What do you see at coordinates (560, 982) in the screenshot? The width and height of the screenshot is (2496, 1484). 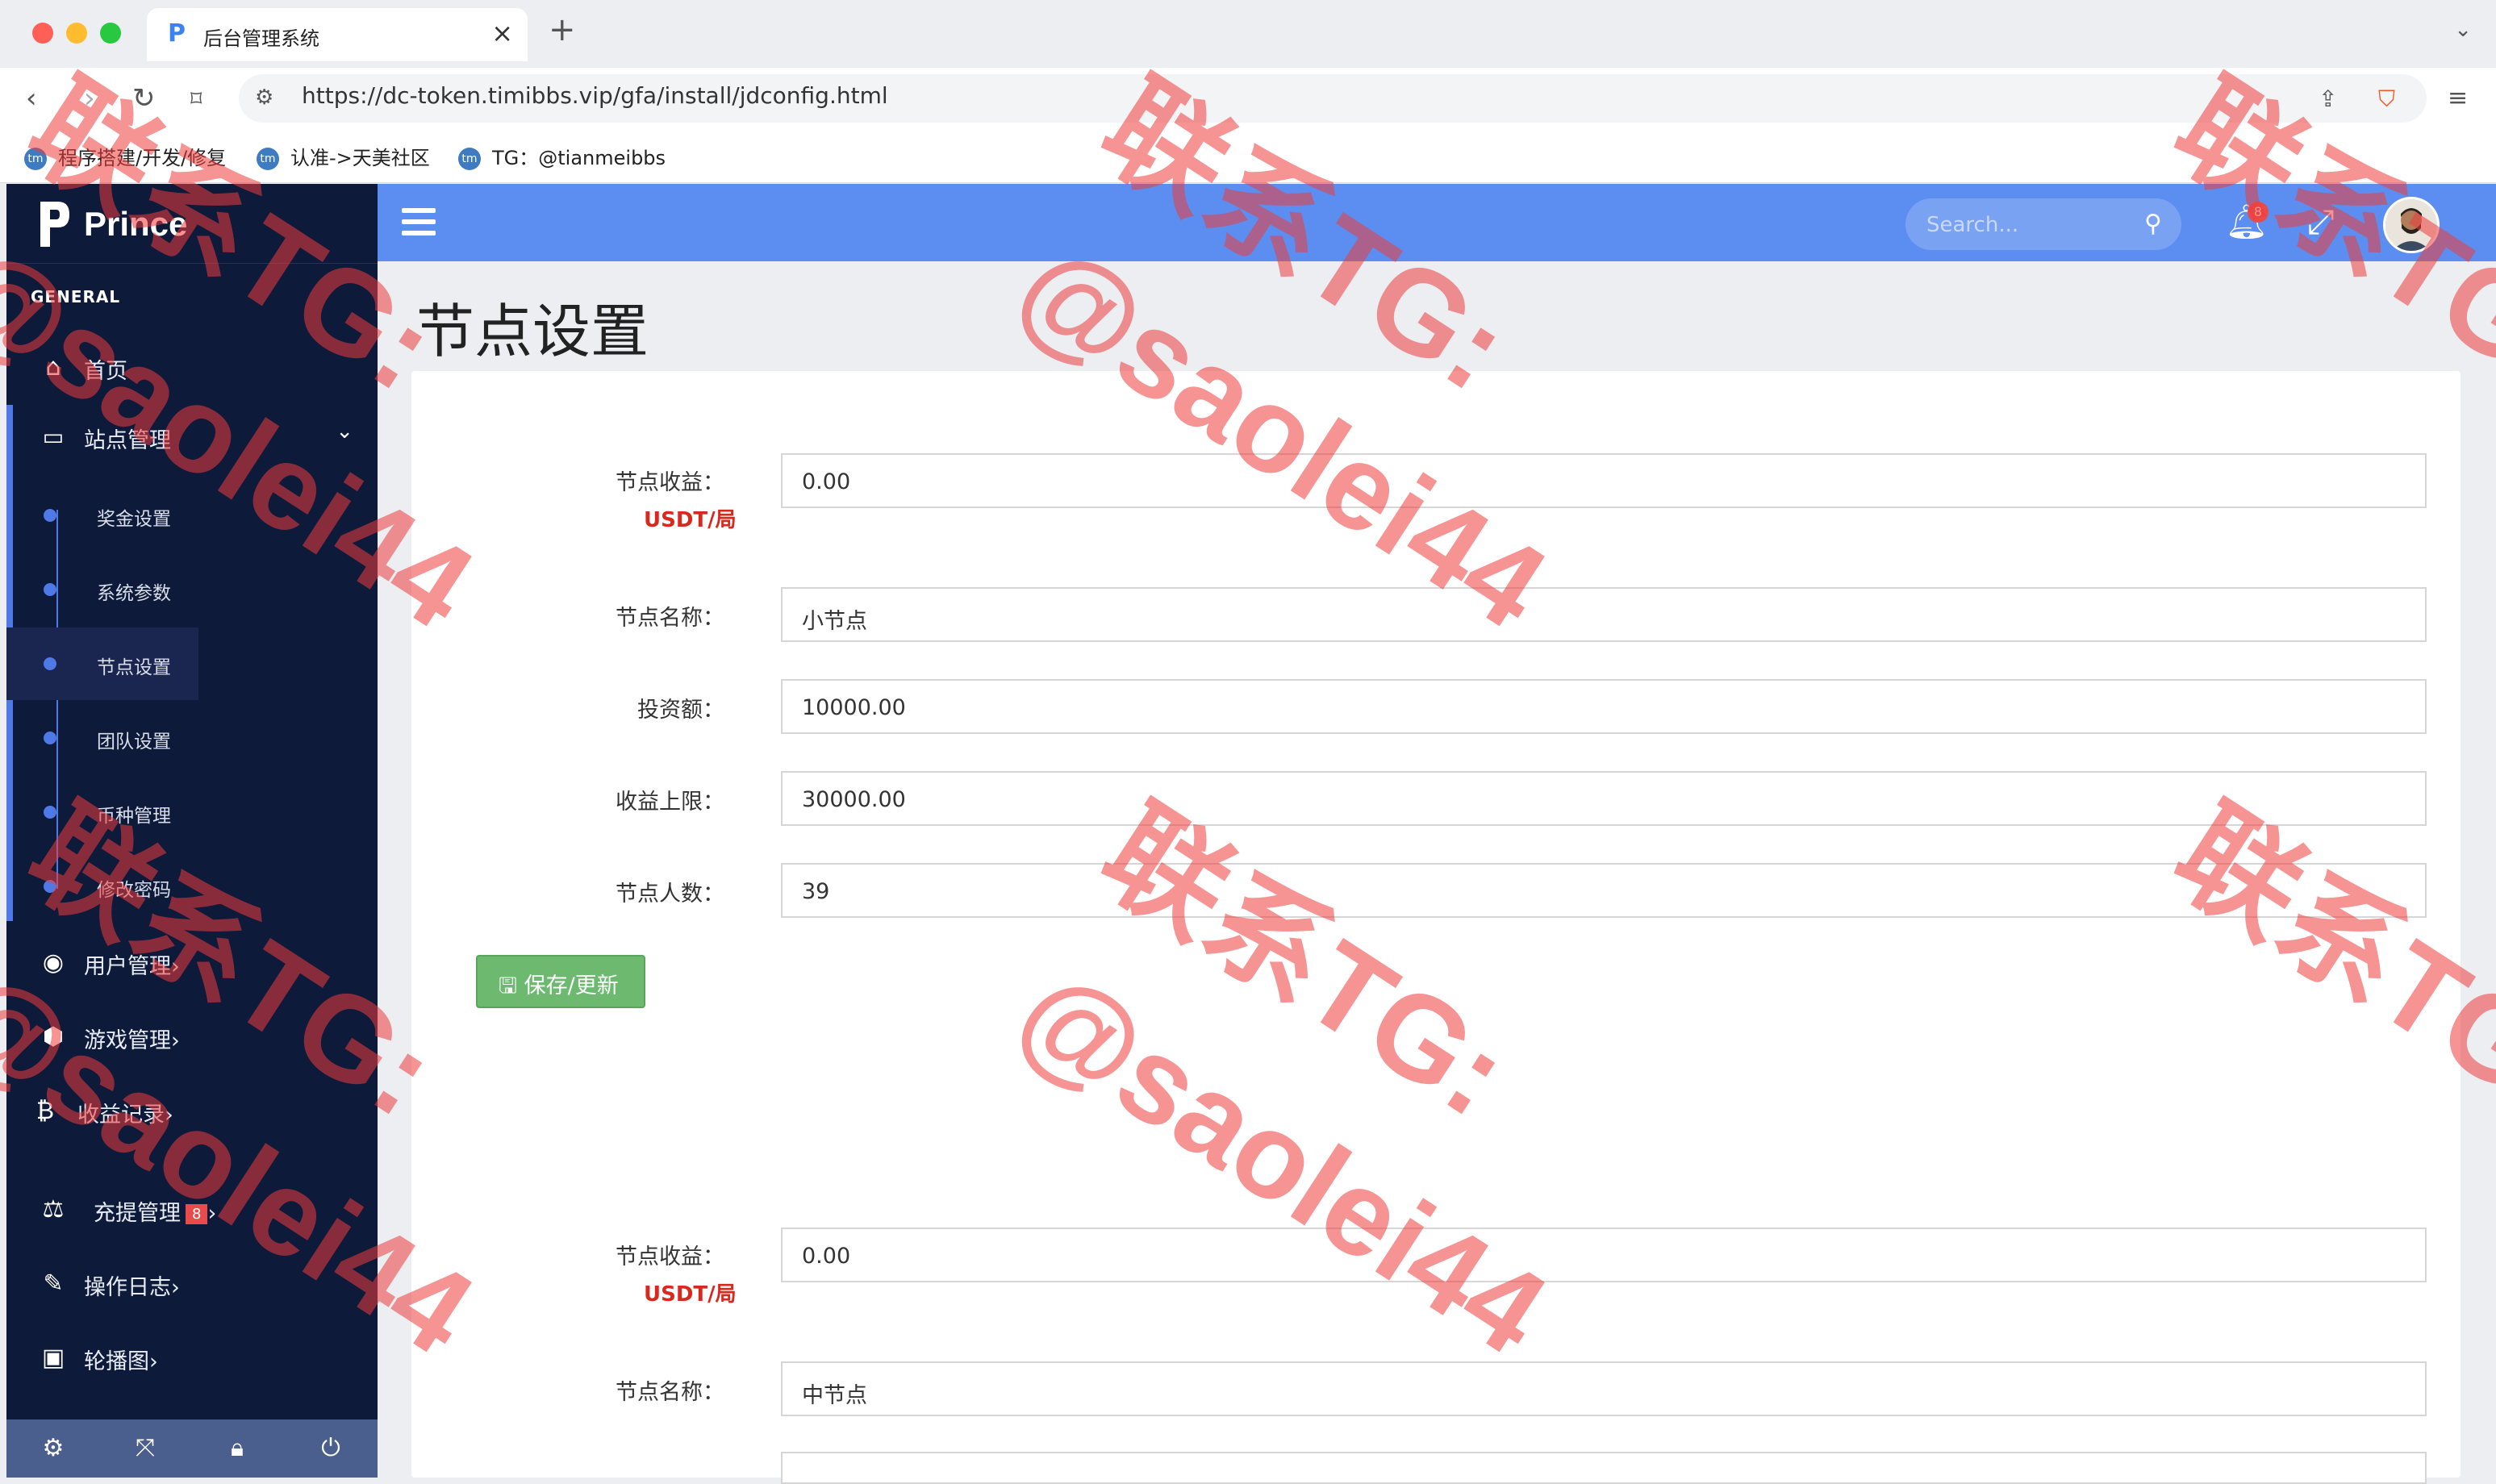 I see `save-button: 🖫︎ 保存/更新` at bounding box center [560, 982].